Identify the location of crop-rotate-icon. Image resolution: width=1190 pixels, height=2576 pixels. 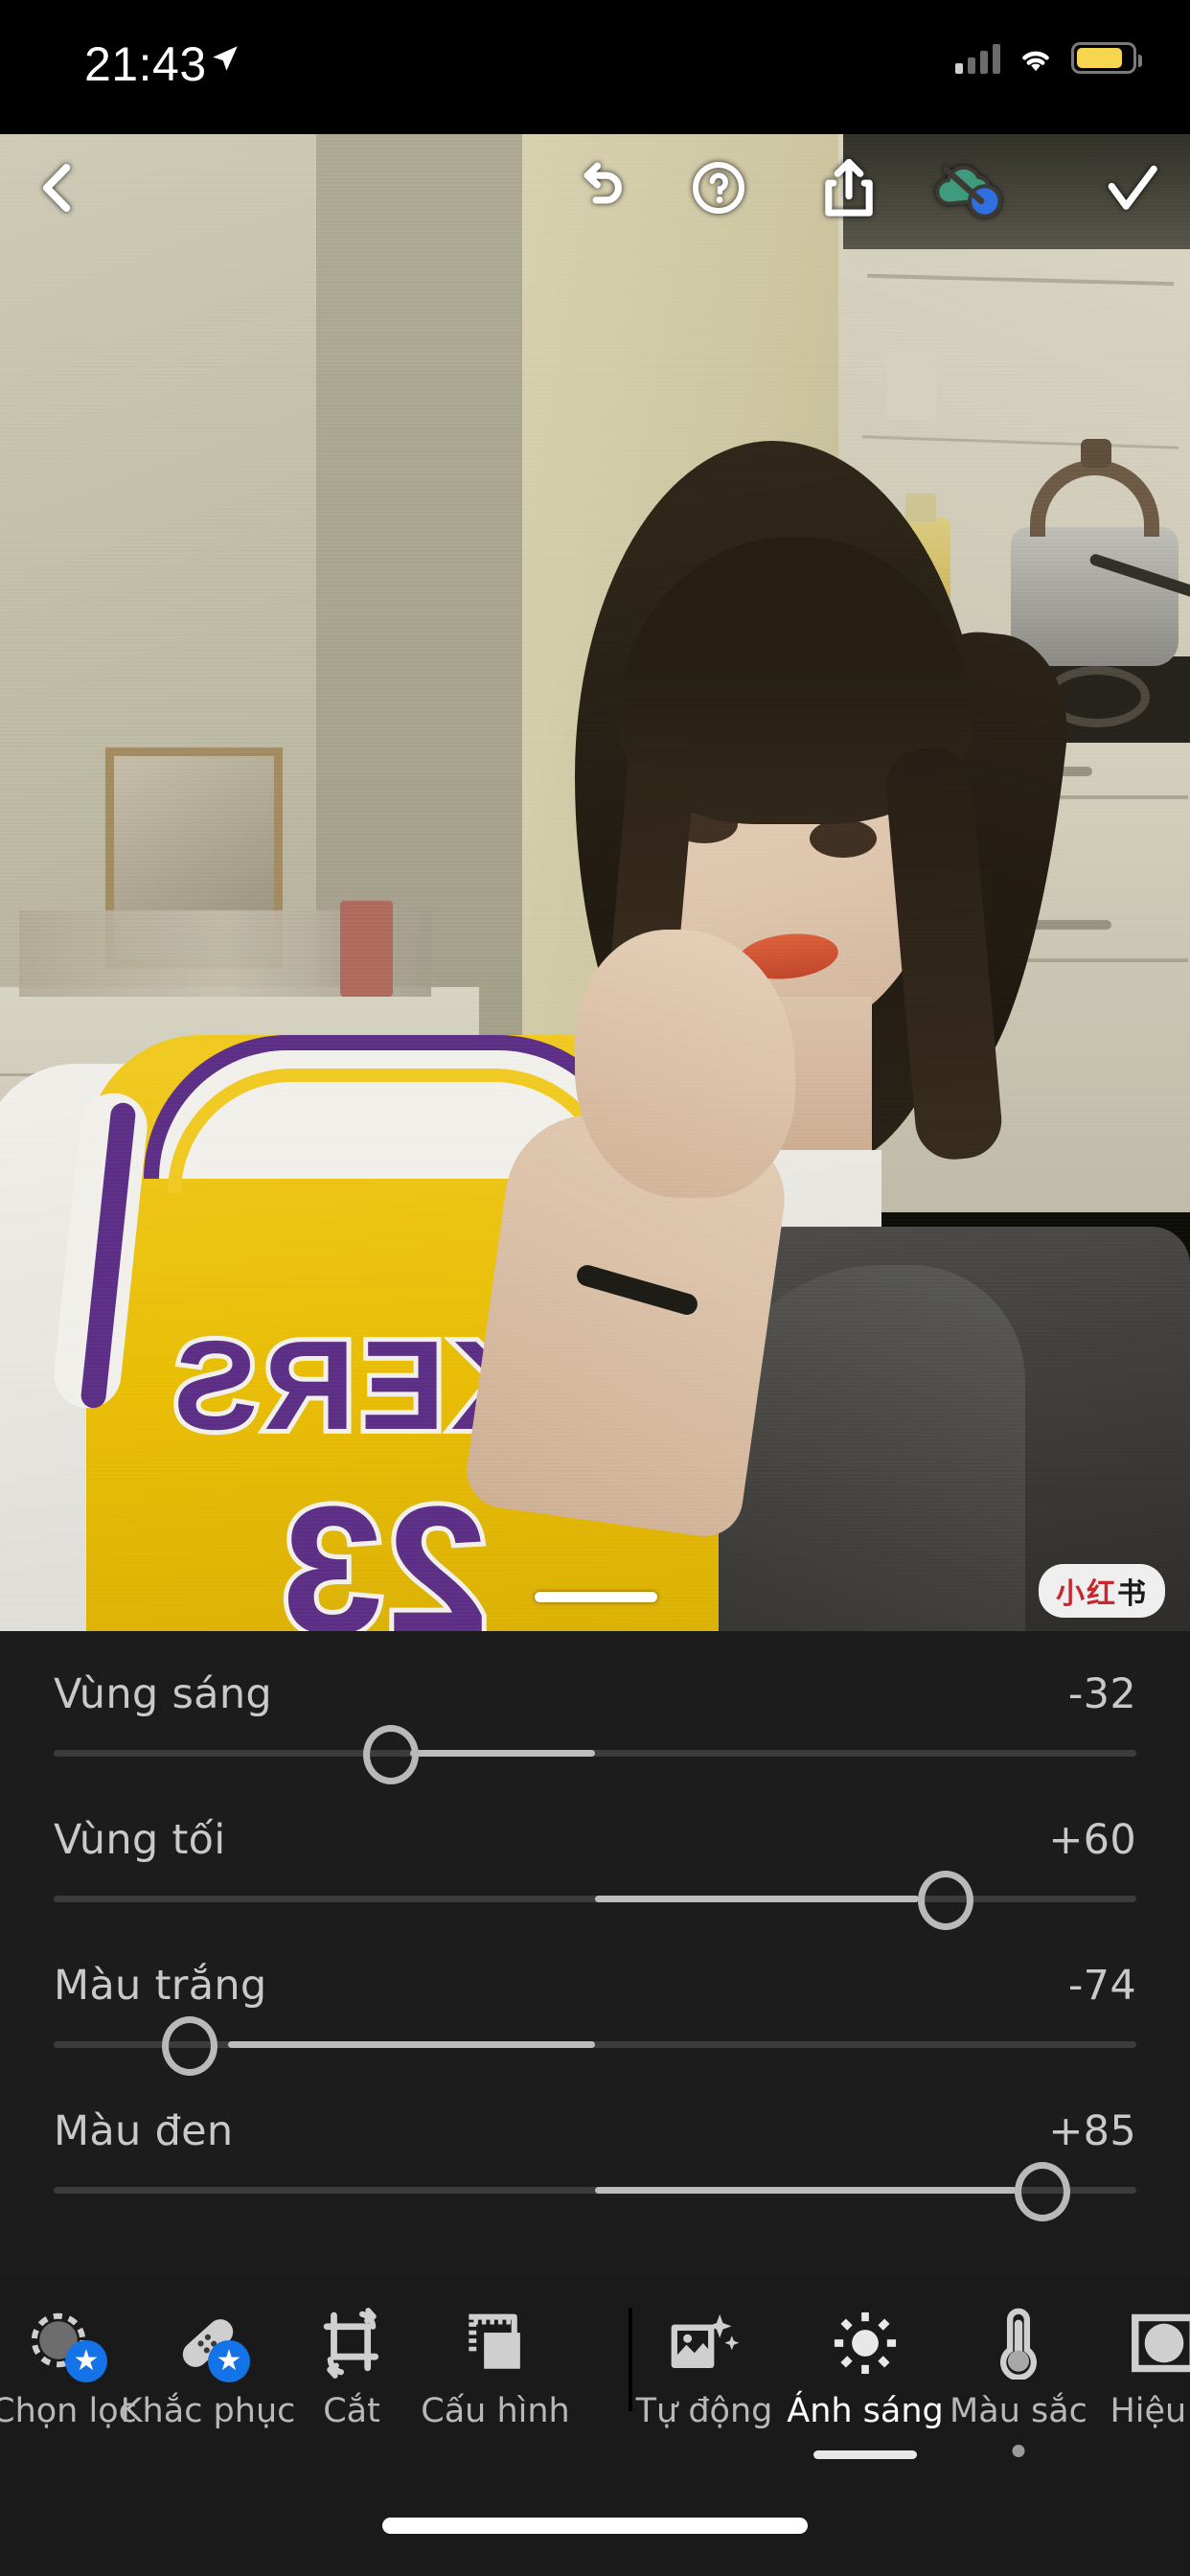
(351, 2343).